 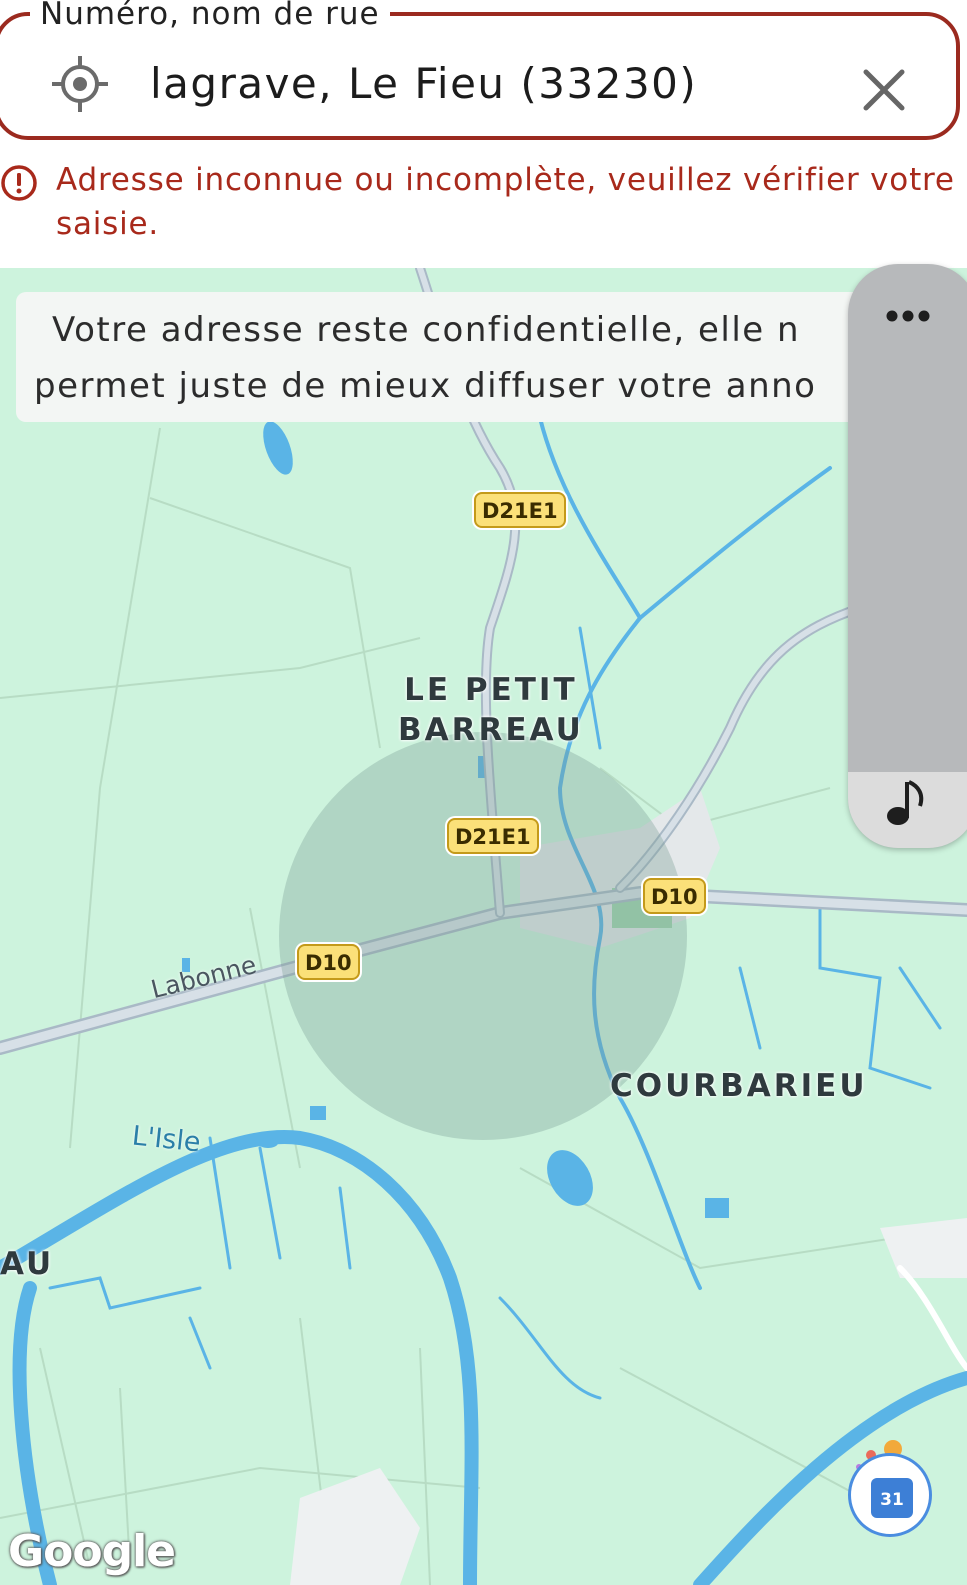 I want to click on music-note-icon, so click(x=905, y=802).